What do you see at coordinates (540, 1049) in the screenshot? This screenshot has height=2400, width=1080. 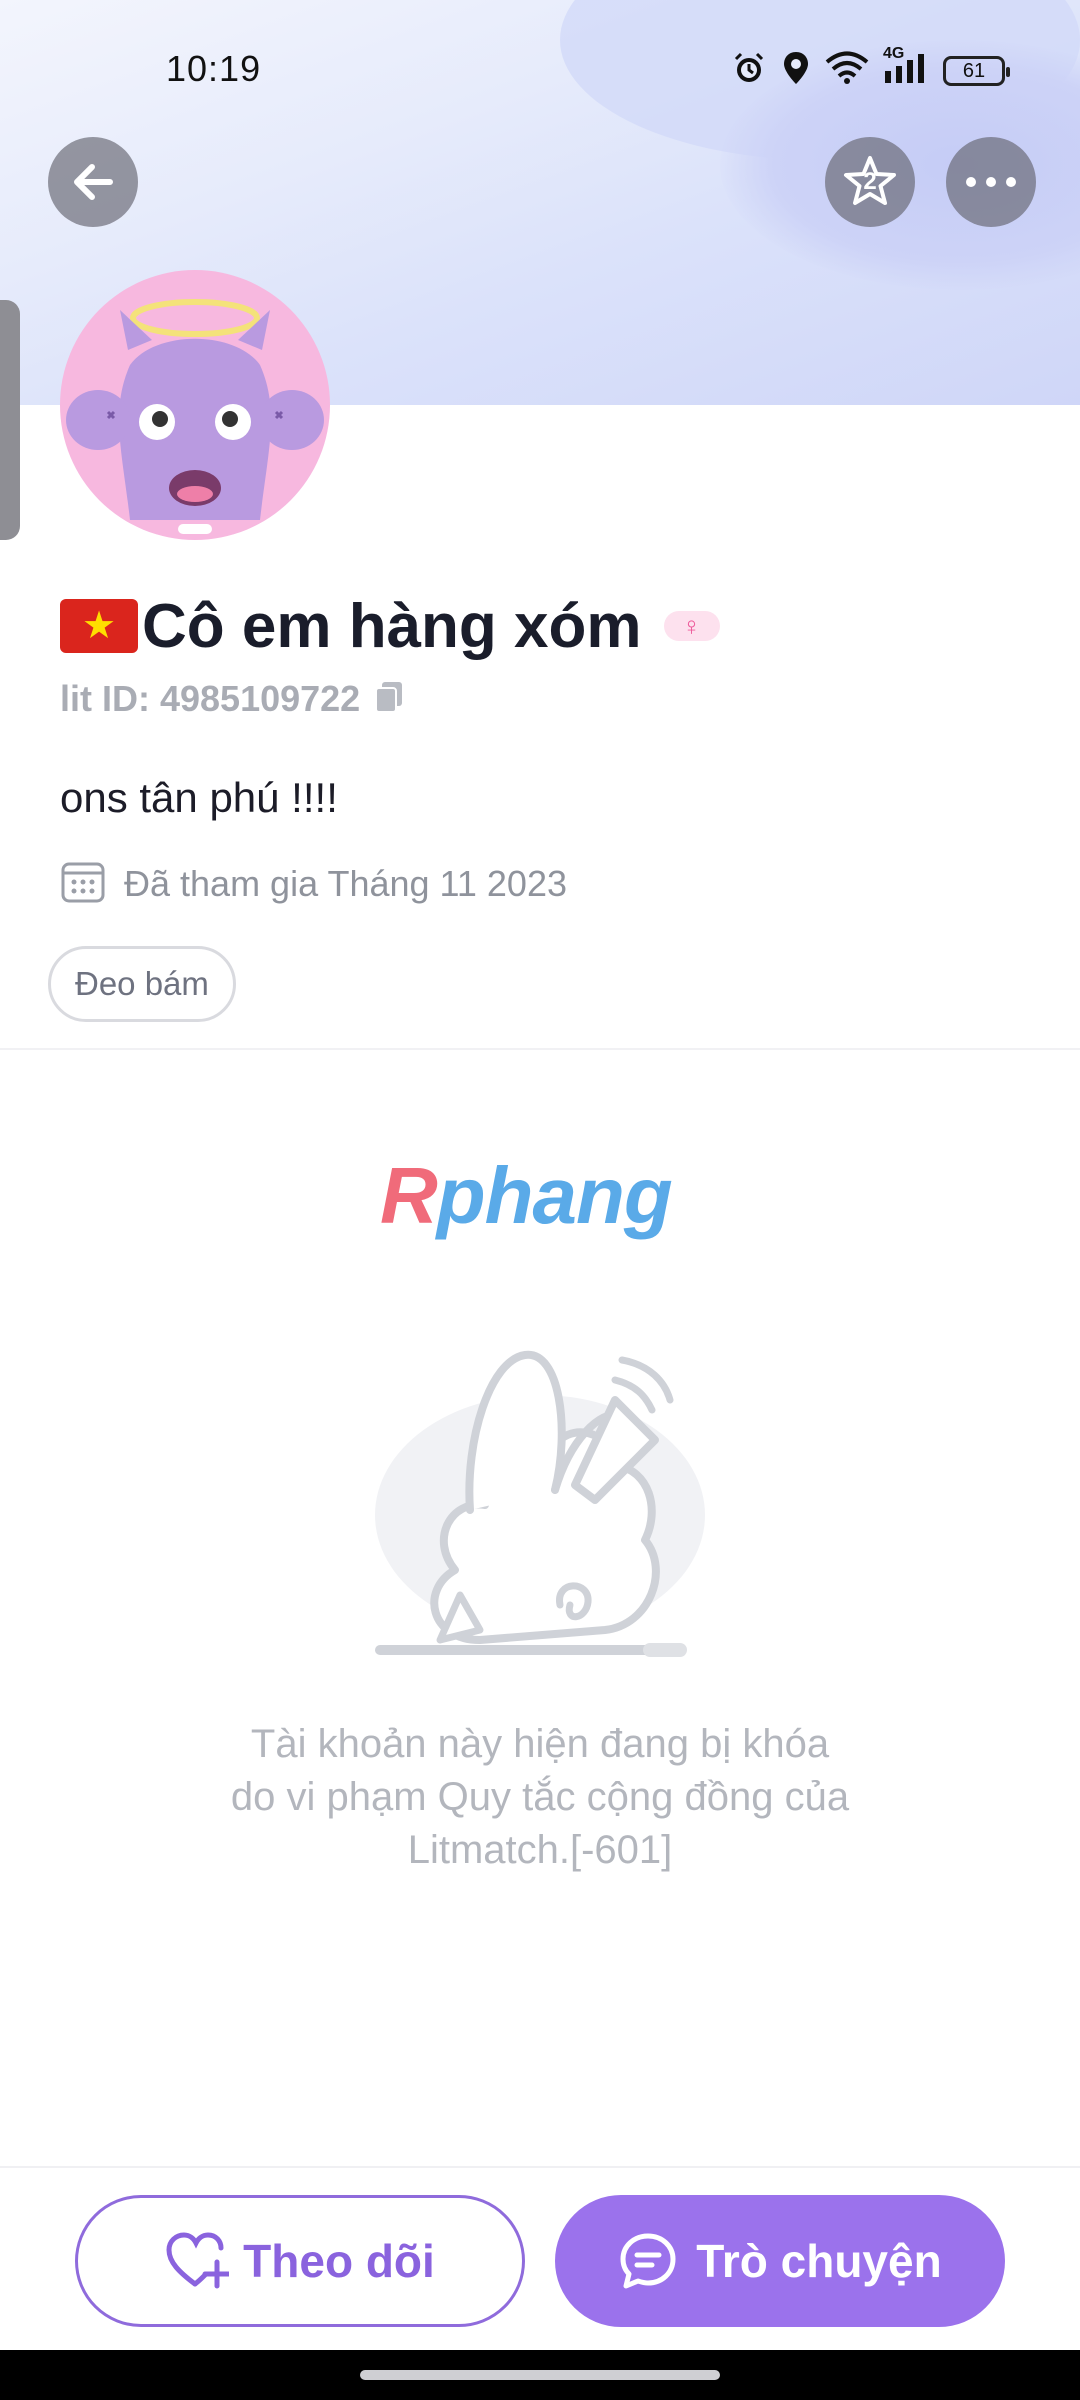 I see `divider` at bounding box center [540, 1049].